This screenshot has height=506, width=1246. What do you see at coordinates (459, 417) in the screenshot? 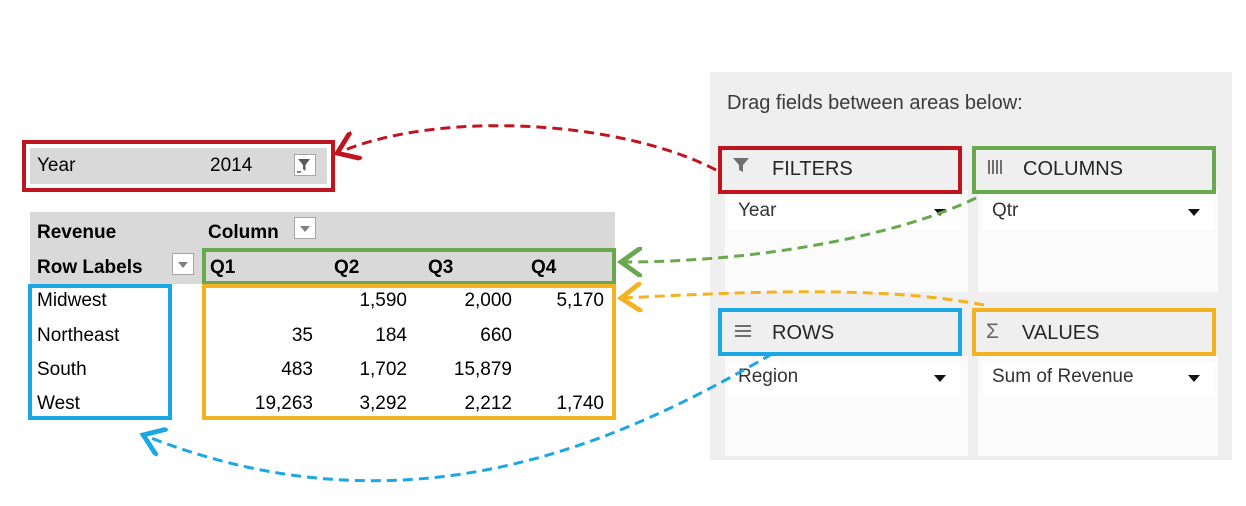
I see `rows-arrow` at bounding box center [459, 417].